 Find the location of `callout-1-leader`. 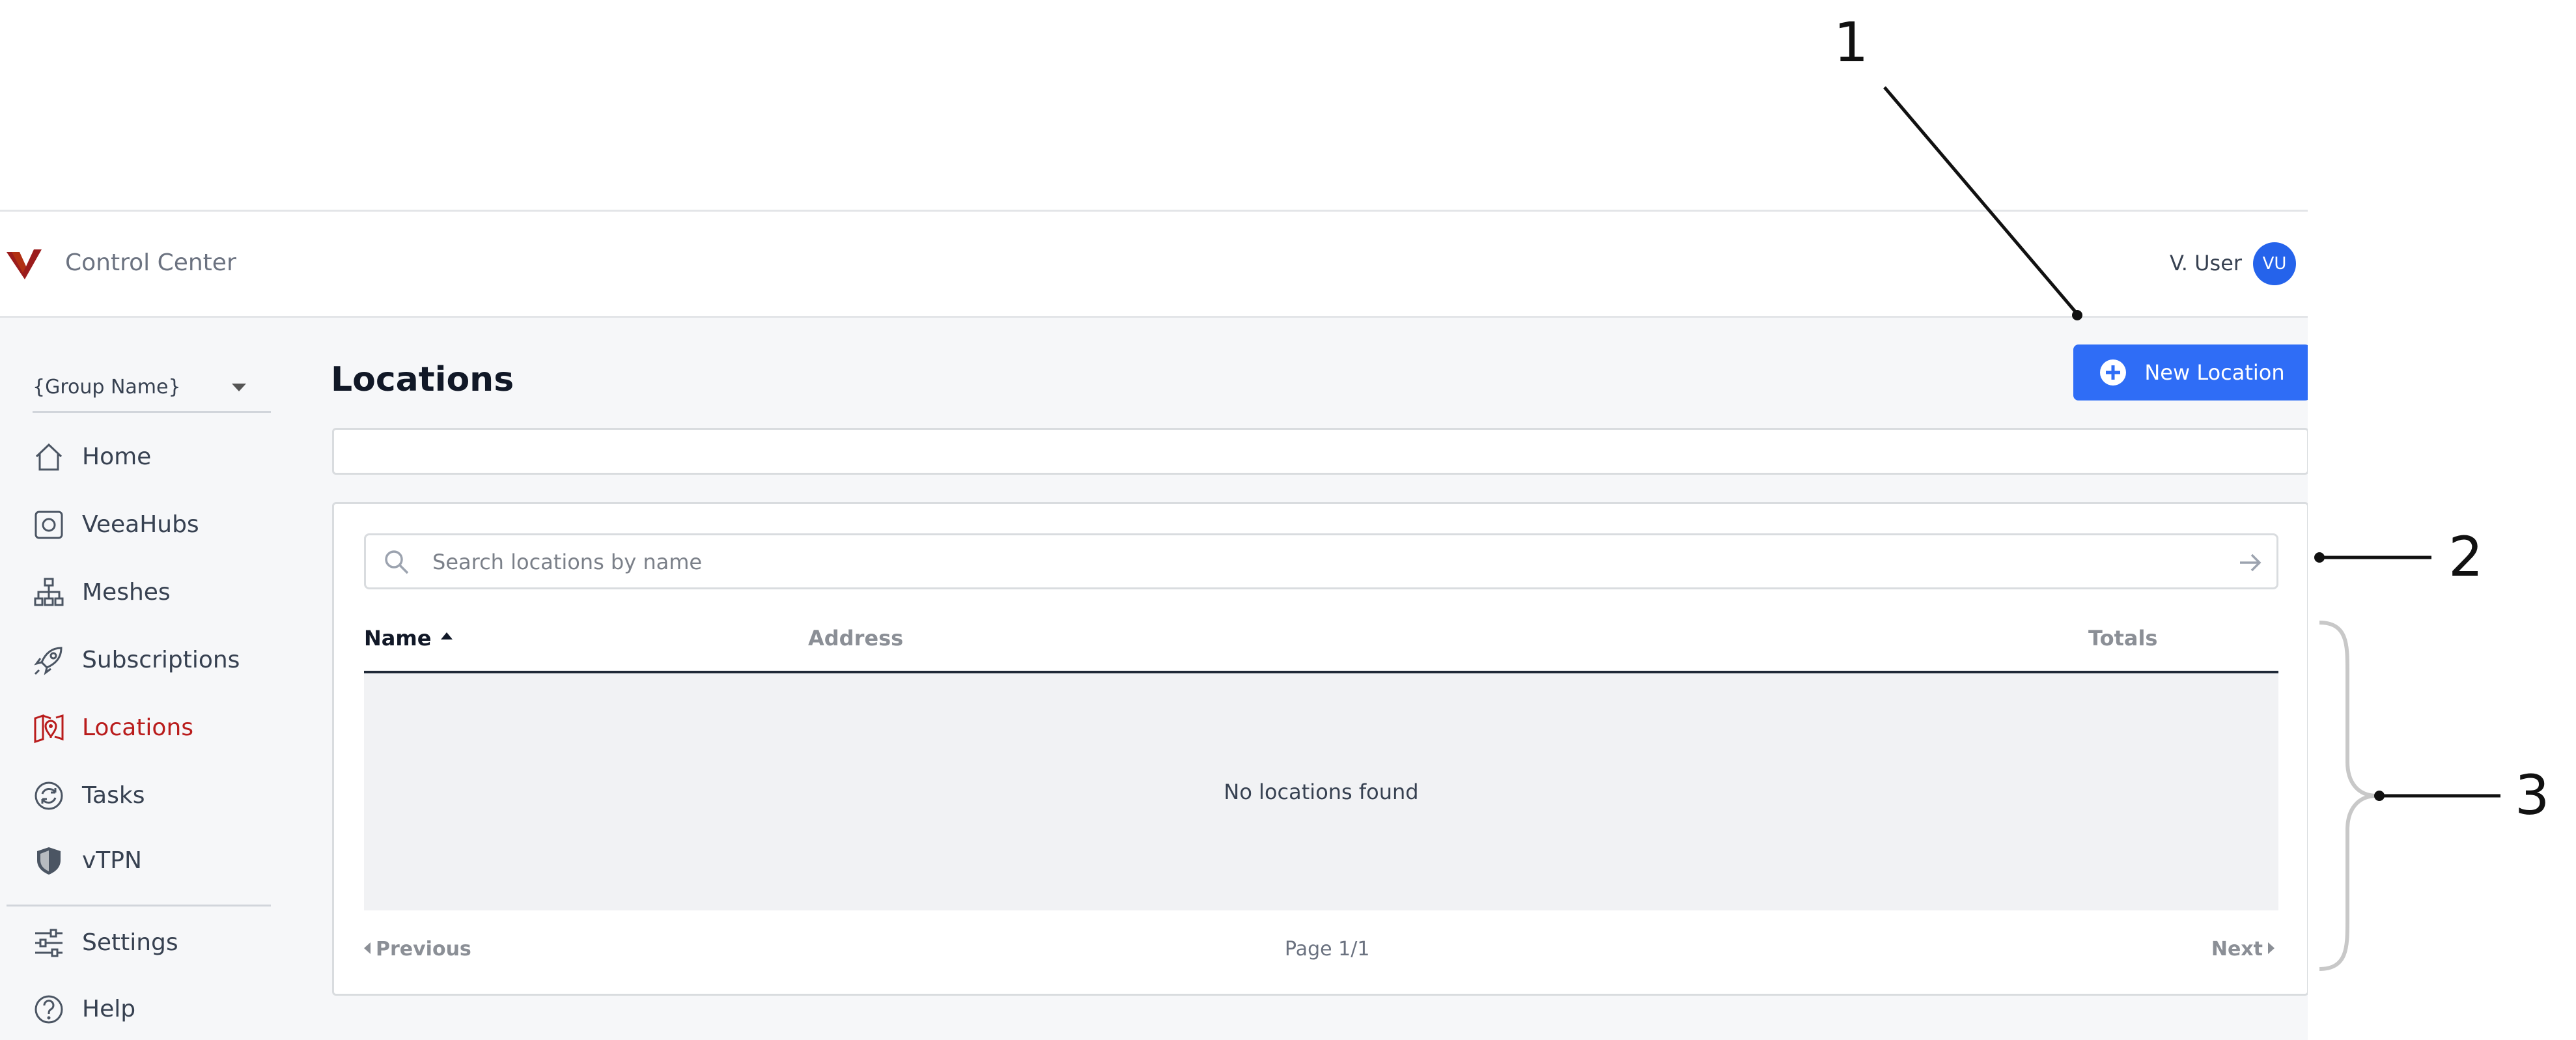

callout-1-leader is located at coordinates (1981, 200).